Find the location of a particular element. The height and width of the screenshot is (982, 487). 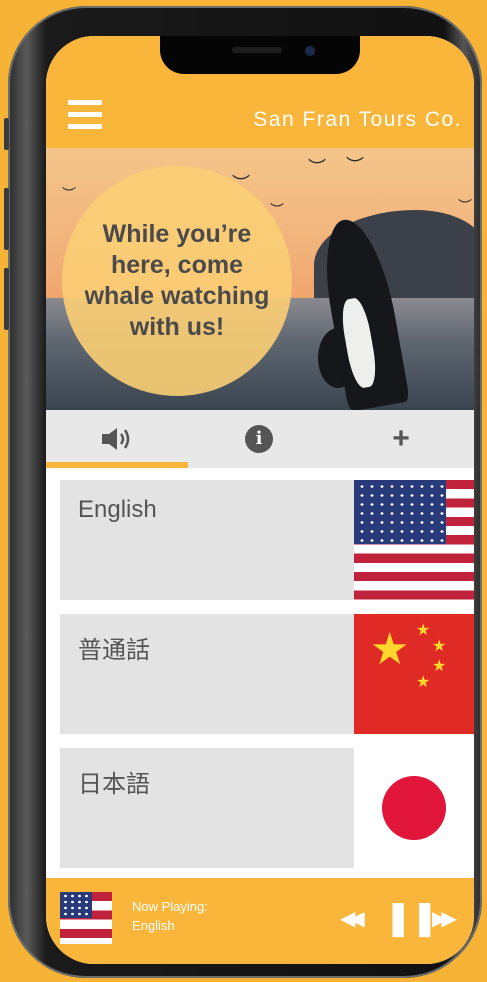

info-icon: i is located at coordinates (259, 439).